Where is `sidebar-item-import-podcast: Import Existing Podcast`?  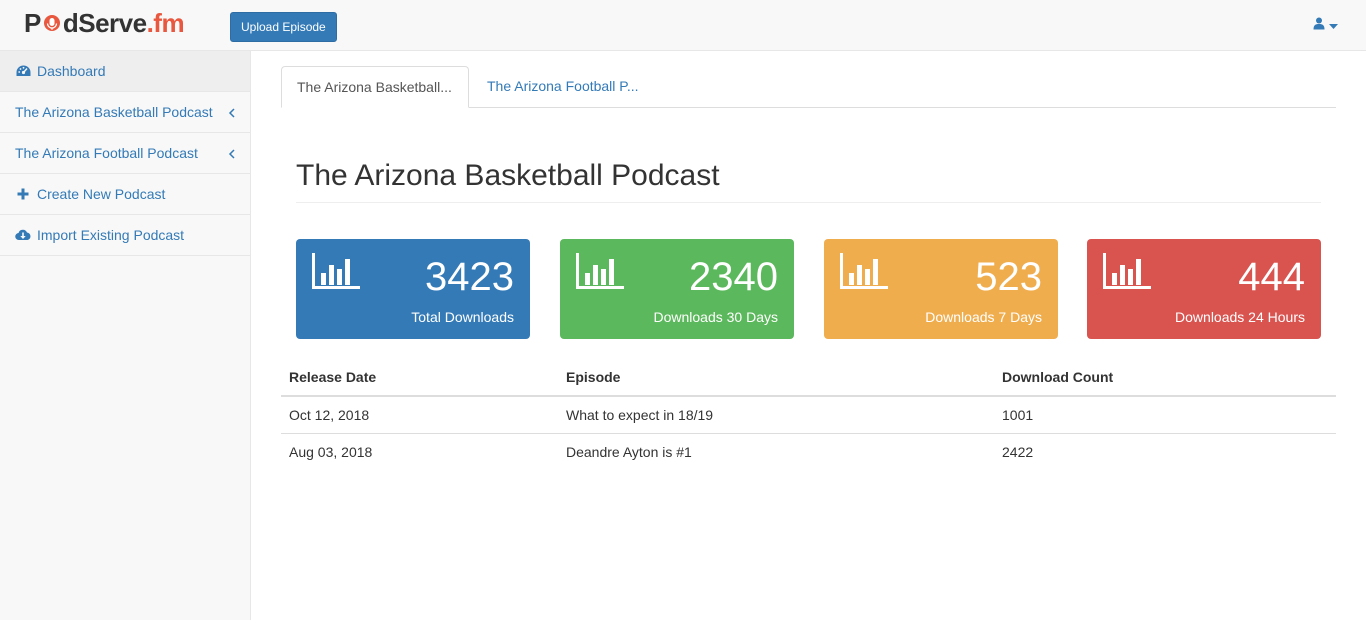 sidebar-item-import-podcast: Import Existing Podcast is located at coordinates (125, 235).